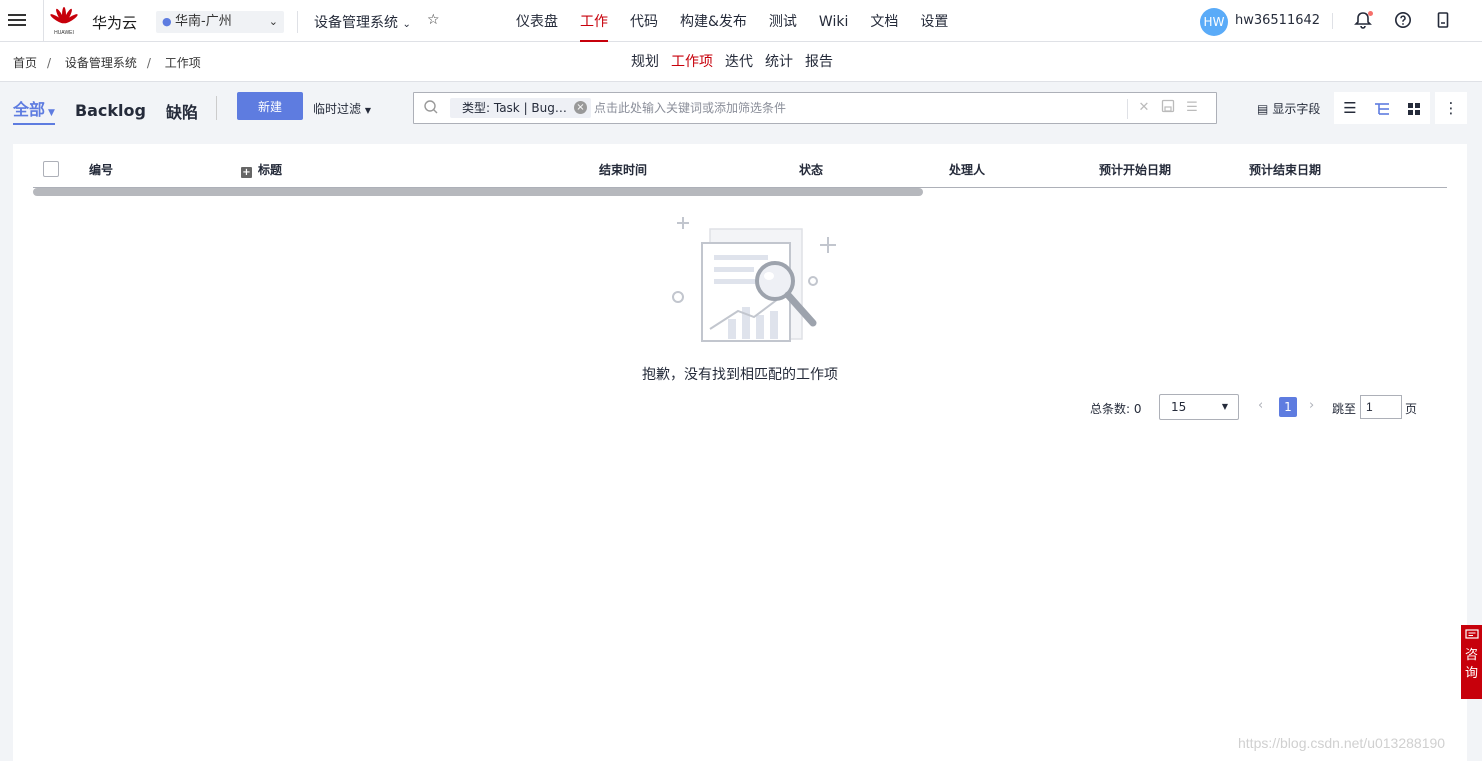  What do you see at coordinates (1311, 405) in the screenshot?
I see `next-page-icon: ›` at bounding box center [1311, 405].